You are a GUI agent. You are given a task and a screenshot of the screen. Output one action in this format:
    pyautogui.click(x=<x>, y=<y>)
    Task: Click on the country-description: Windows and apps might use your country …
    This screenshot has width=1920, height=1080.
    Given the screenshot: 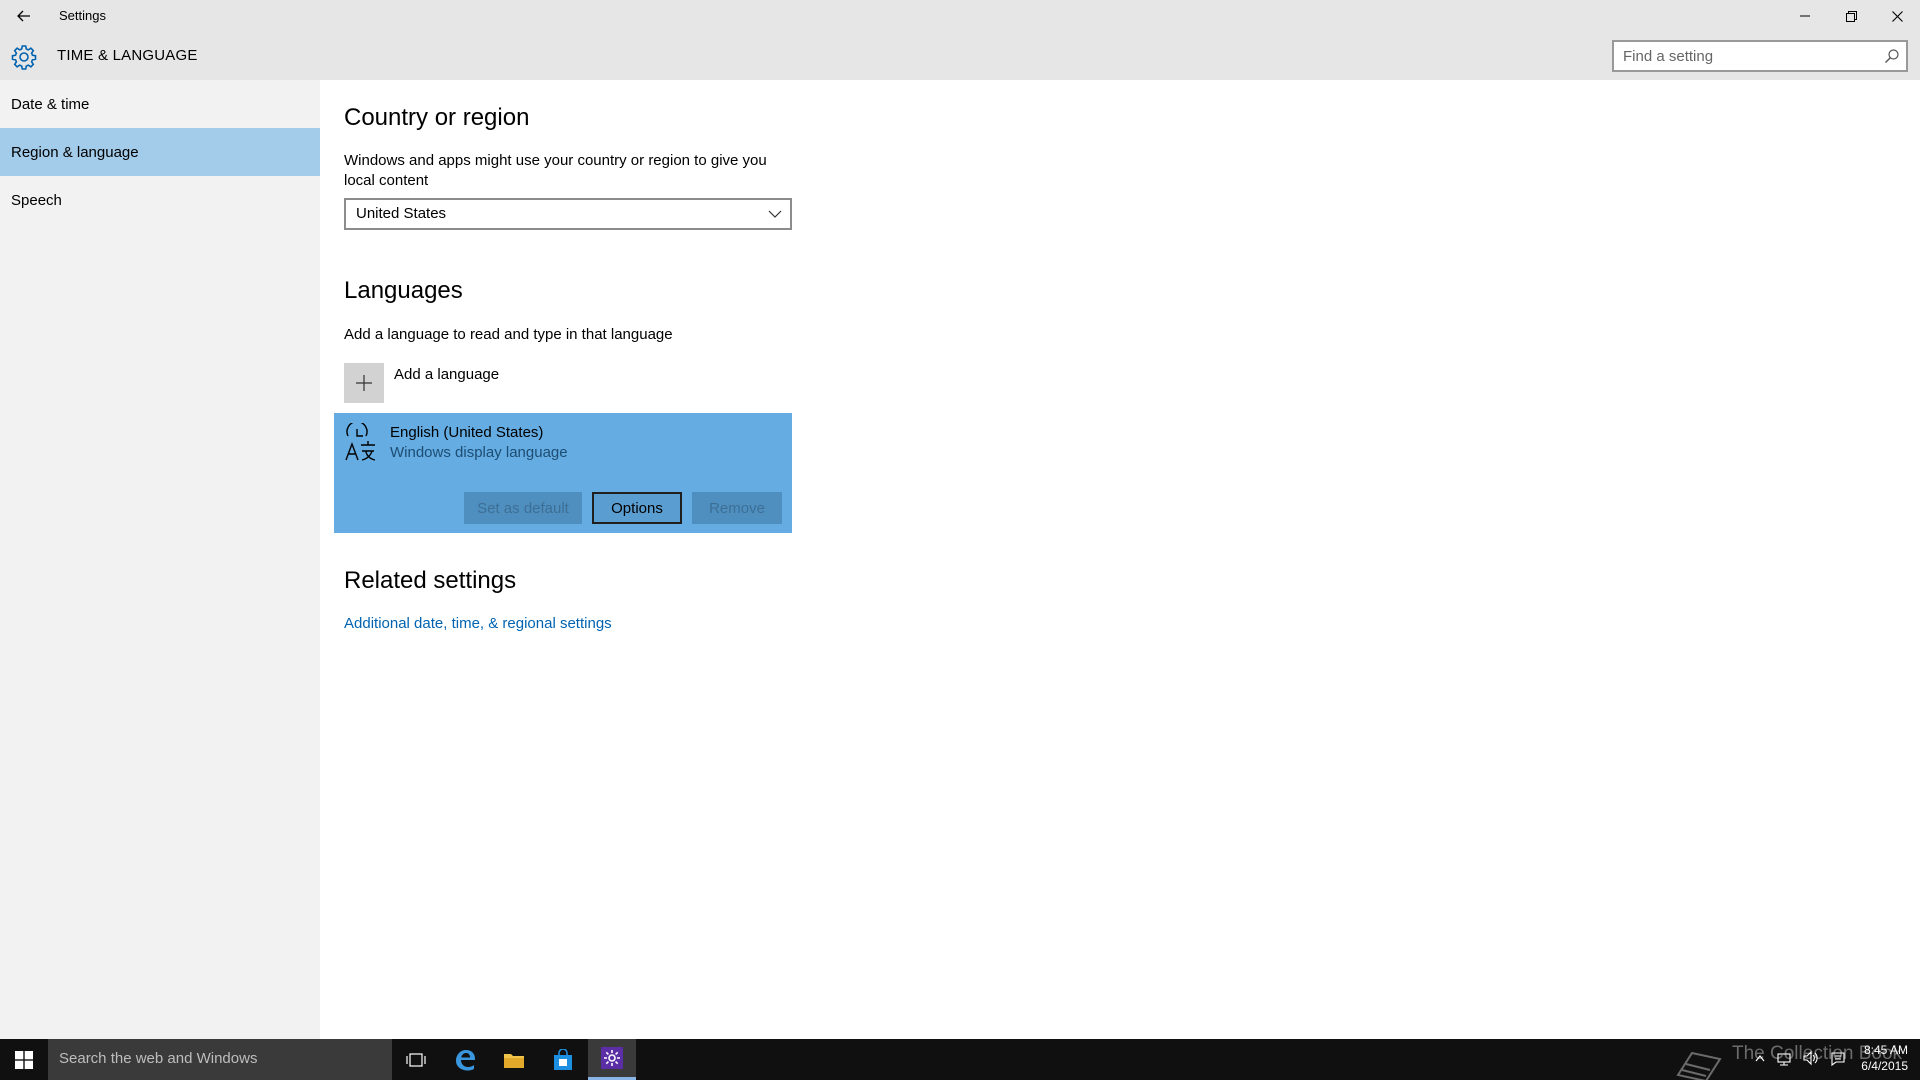 What is the action you would take?
    pyautogui.click(x=555, y=170)
    